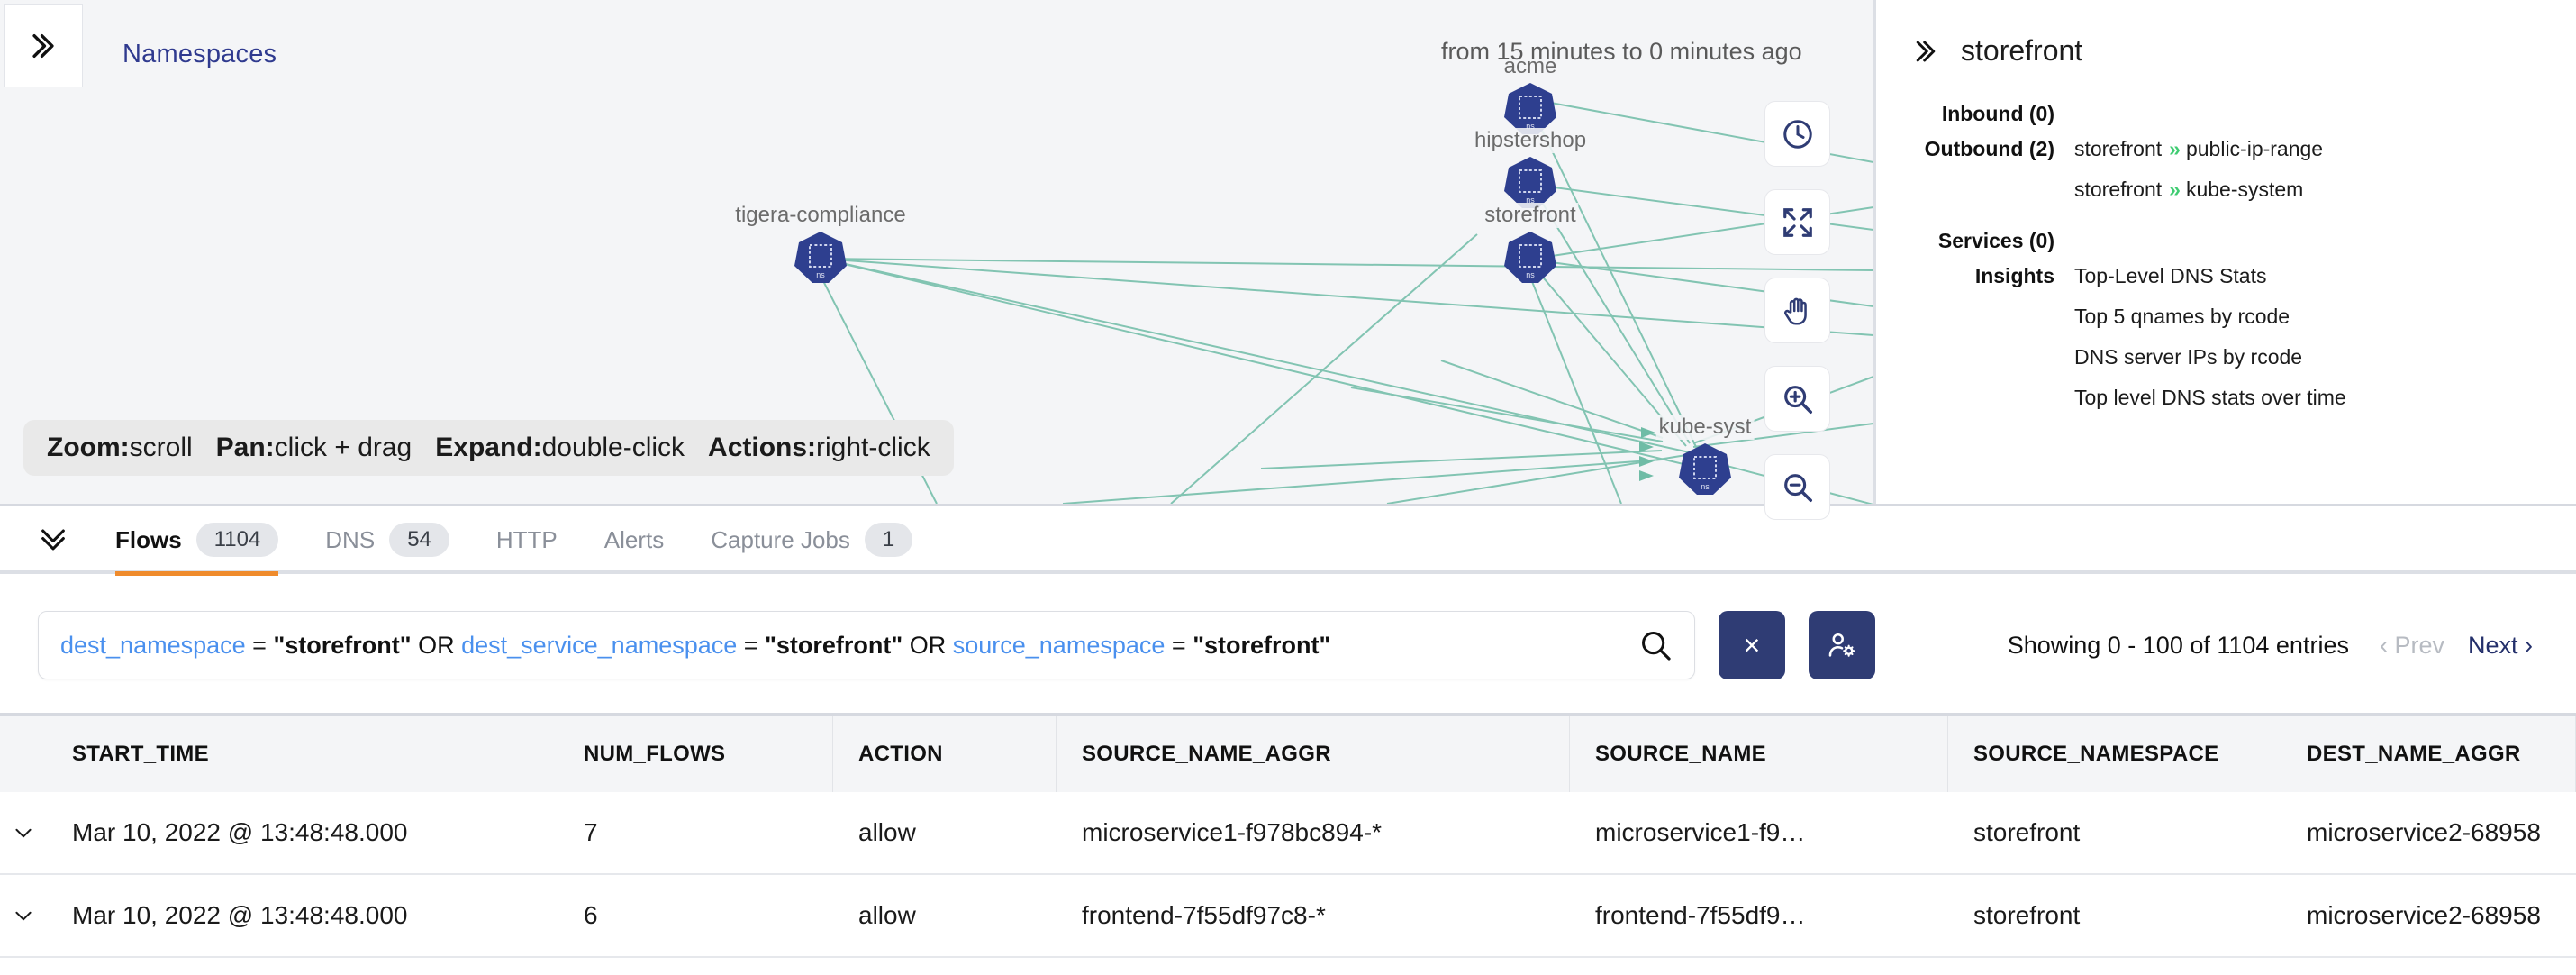  I want to click on flow-connection: storefront » public-ip-range, so click(2325, 149).